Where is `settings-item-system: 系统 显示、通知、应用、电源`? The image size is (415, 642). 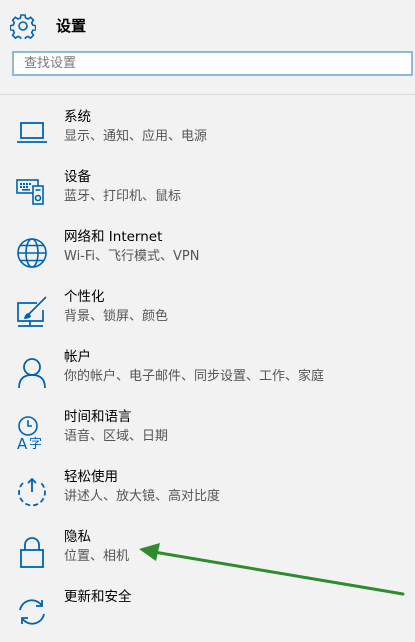 settings-item-system: 系统 显示、通知、应用、电源 is located at coordinates (207, 132).